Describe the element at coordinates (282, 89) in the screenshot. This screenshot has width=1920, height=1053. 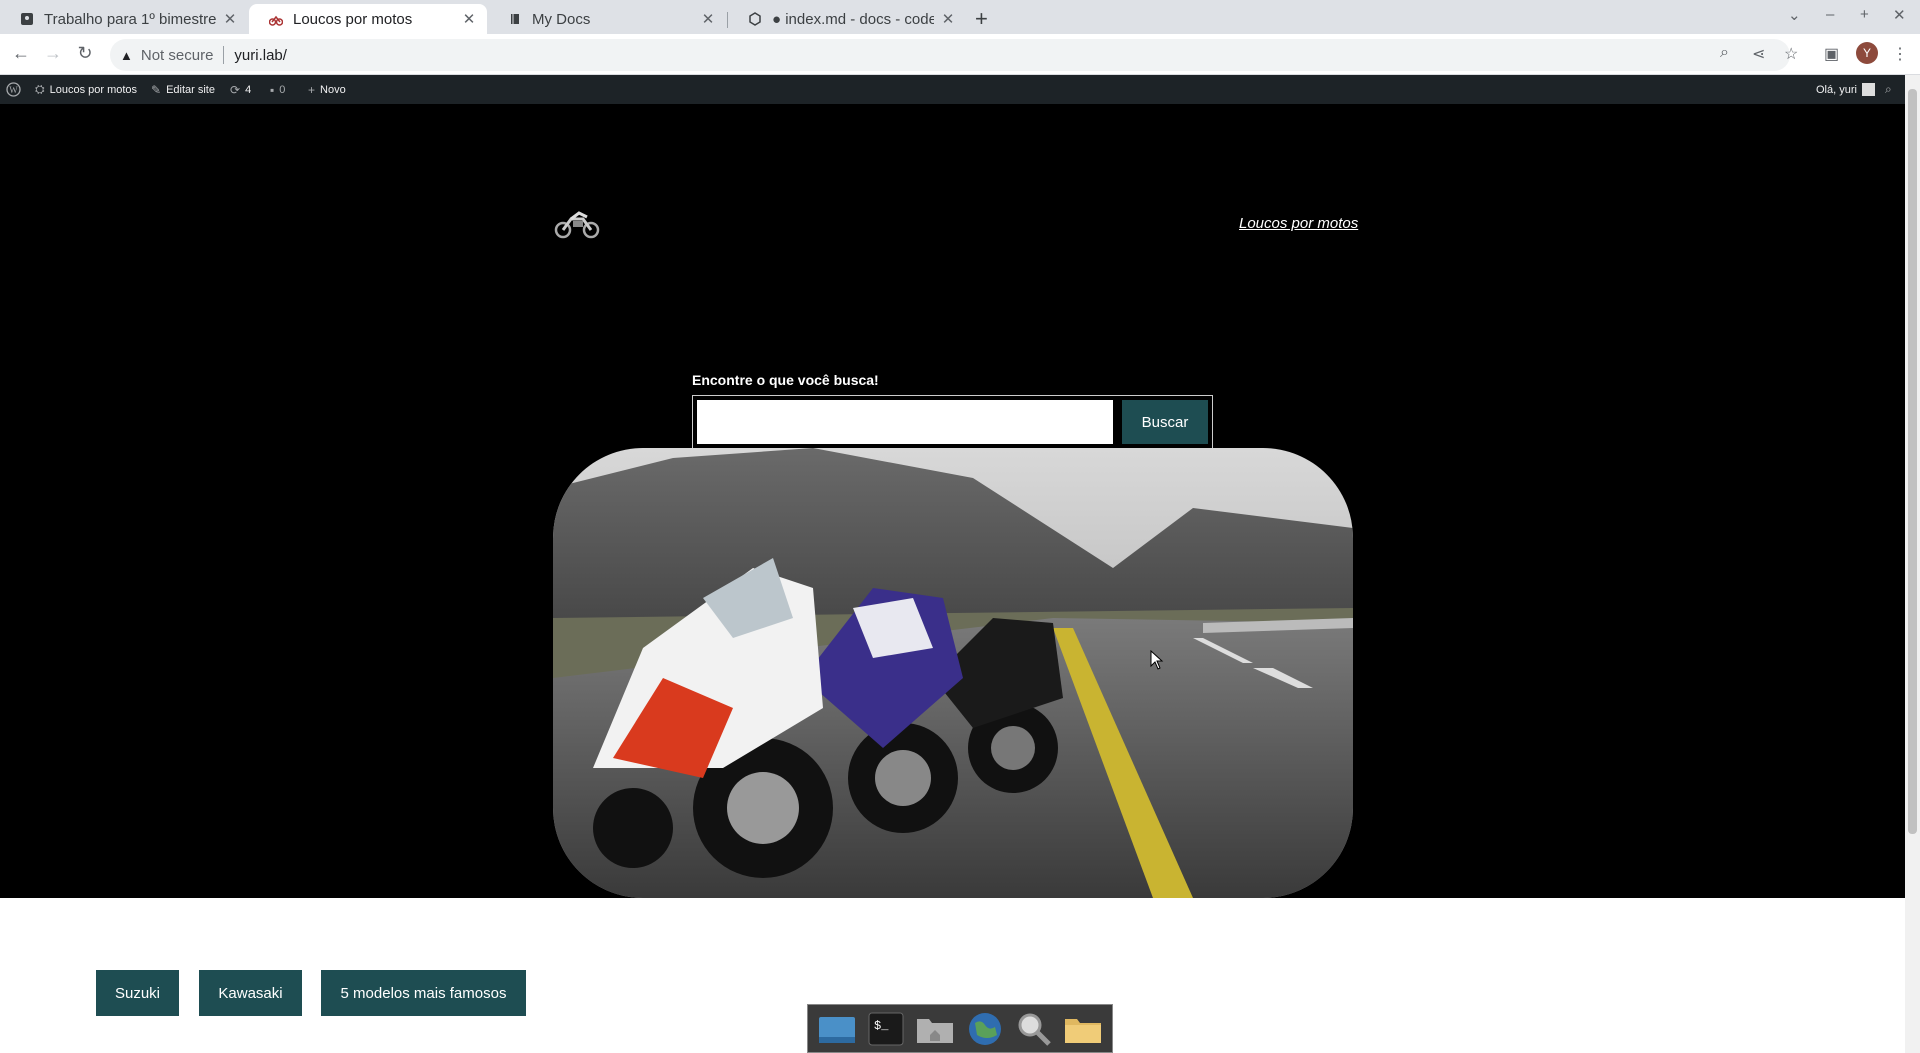
I see `wp-comments-count: 0` at that location.